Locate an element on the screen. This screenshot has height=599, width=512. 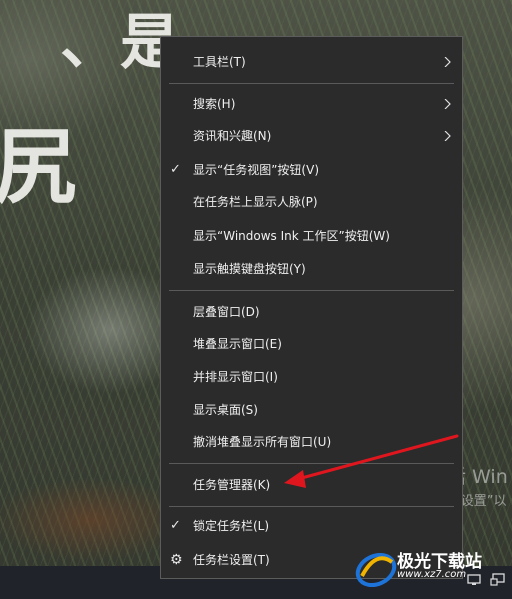
menu-item-label: 在任务栏上显示人脉(P) is located at coordinates (255, 202).